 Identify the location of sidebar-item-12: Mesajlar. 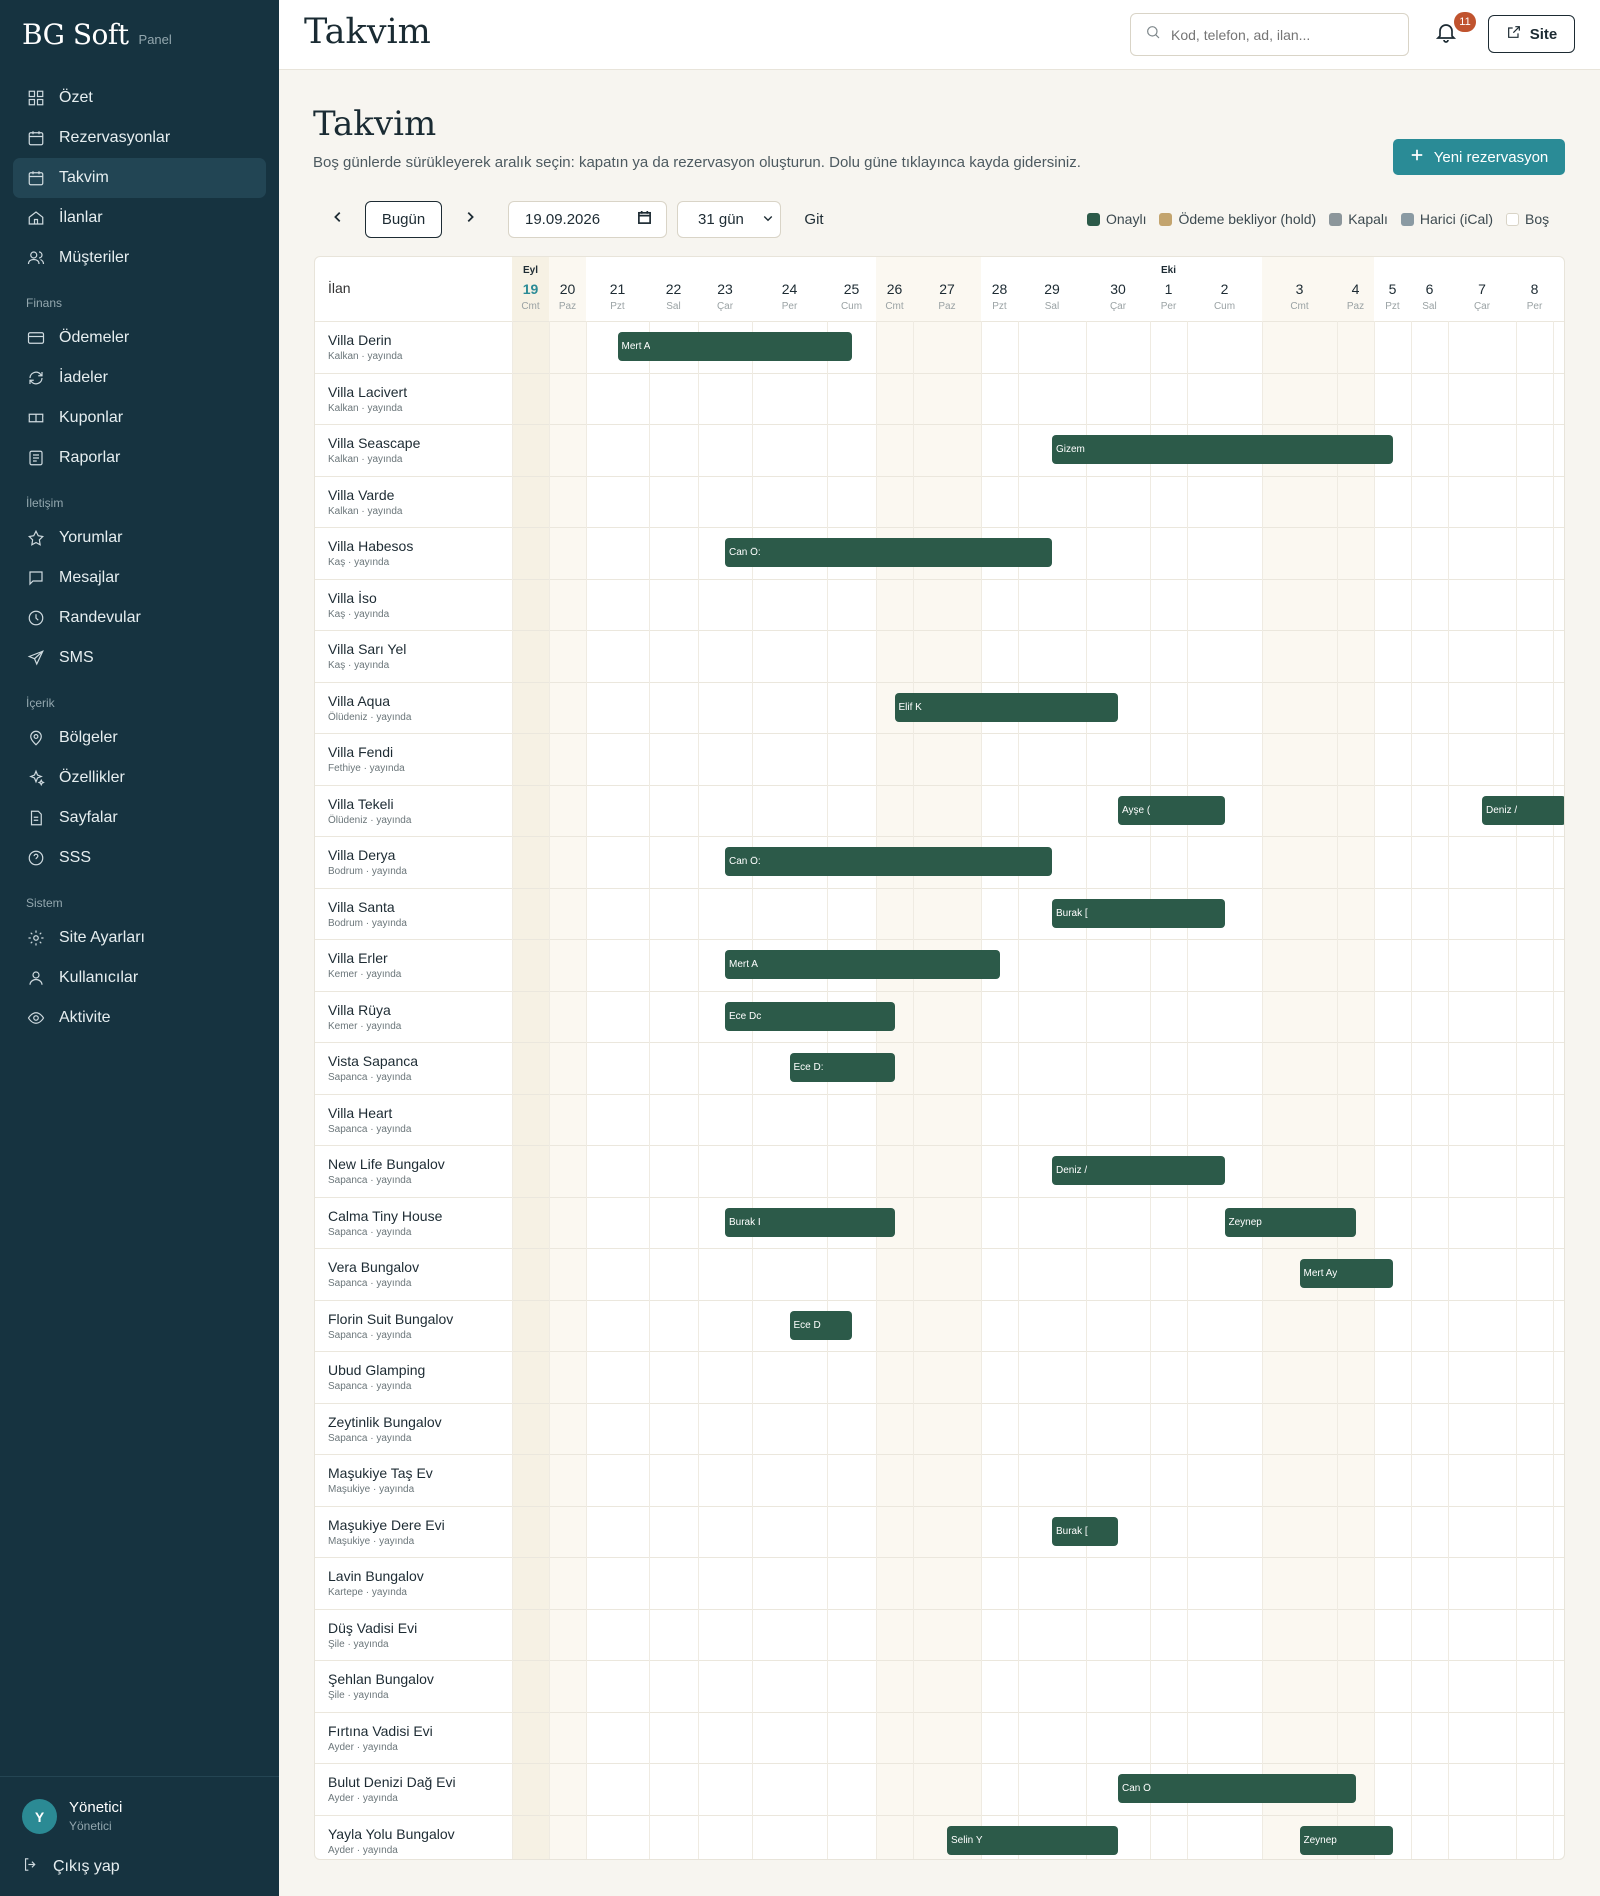
(139, 578).